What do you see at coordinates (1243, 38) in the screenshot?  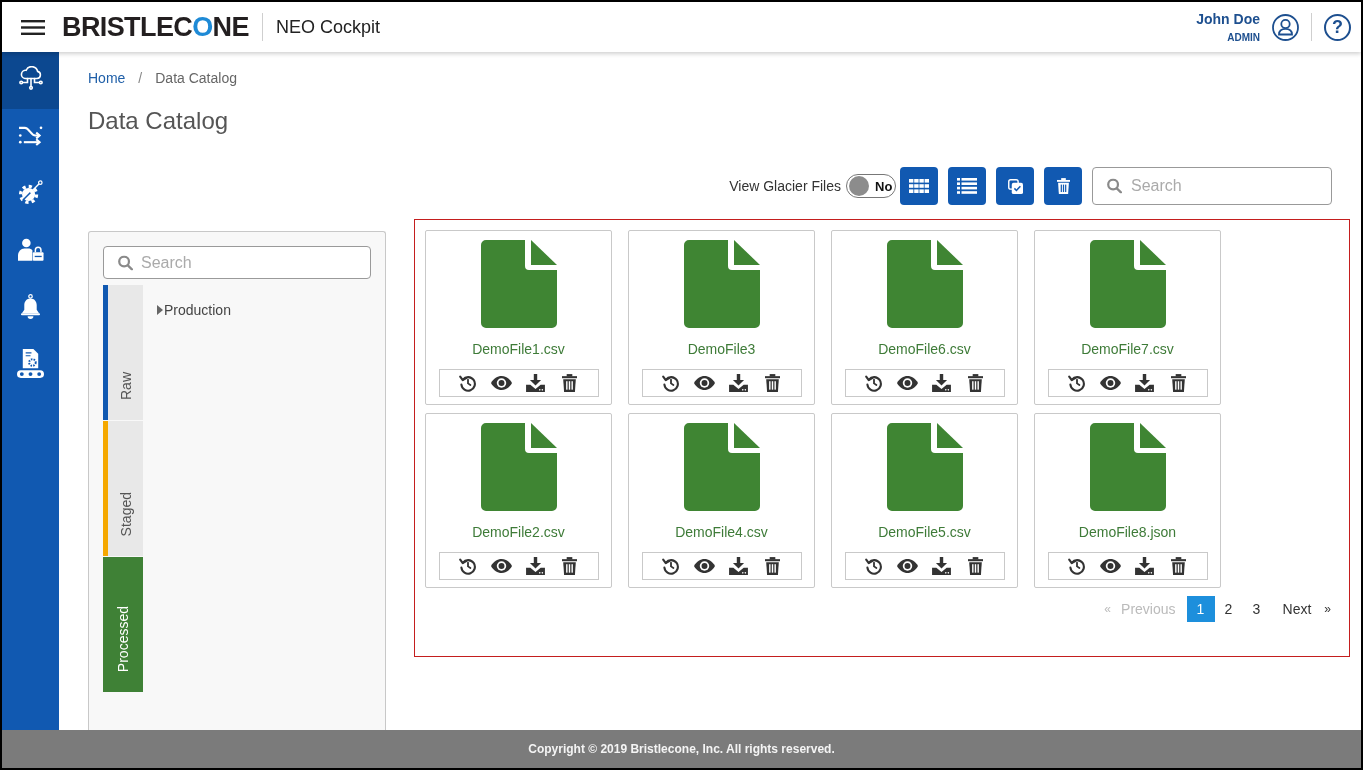 I see `user-role: ADMIN` at bounding box center [1243, 38].